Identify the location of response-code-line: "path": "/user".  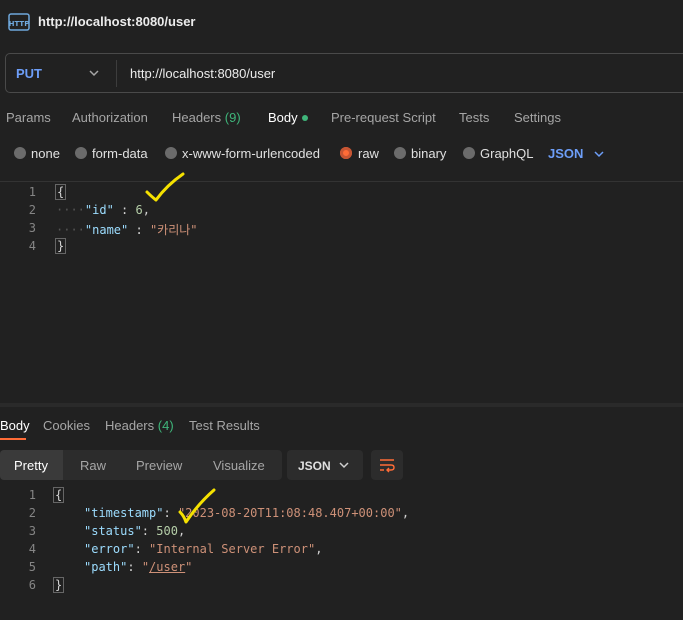
(138, 567).